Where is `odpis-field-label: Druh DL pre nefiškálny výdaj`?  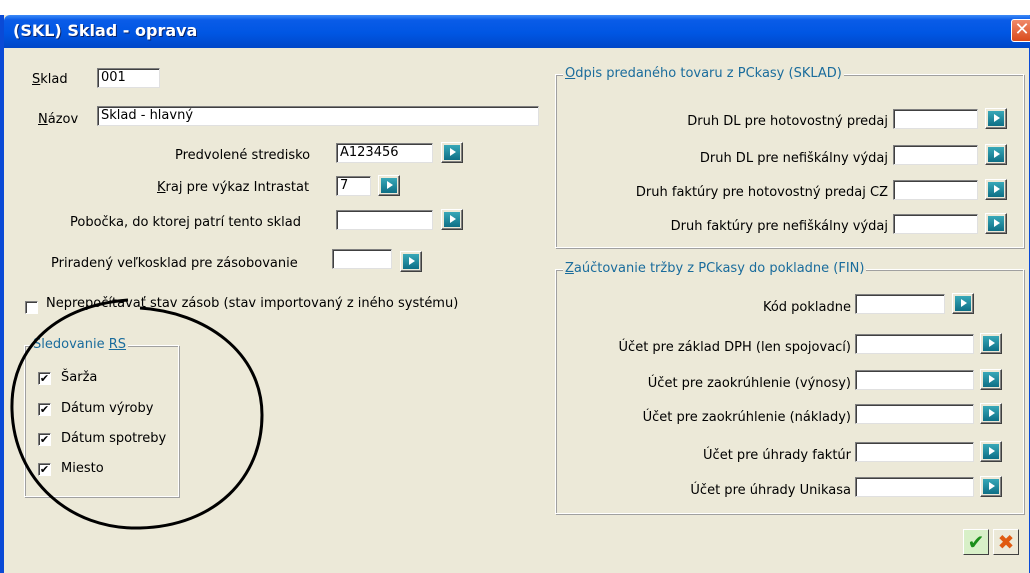 odpis-field-label: Druh DL pre nefiškálny výdaj is located at coordinates (793, 158).